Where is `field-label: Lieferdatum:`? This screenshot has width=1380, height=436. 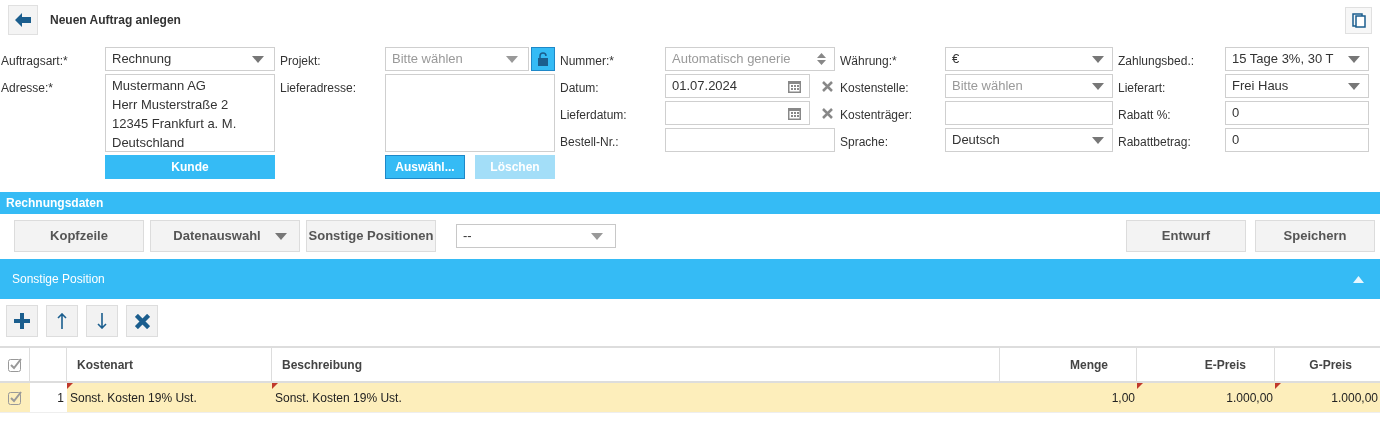
field-label: Lieferdatum: is located at coordinates (593, 115).